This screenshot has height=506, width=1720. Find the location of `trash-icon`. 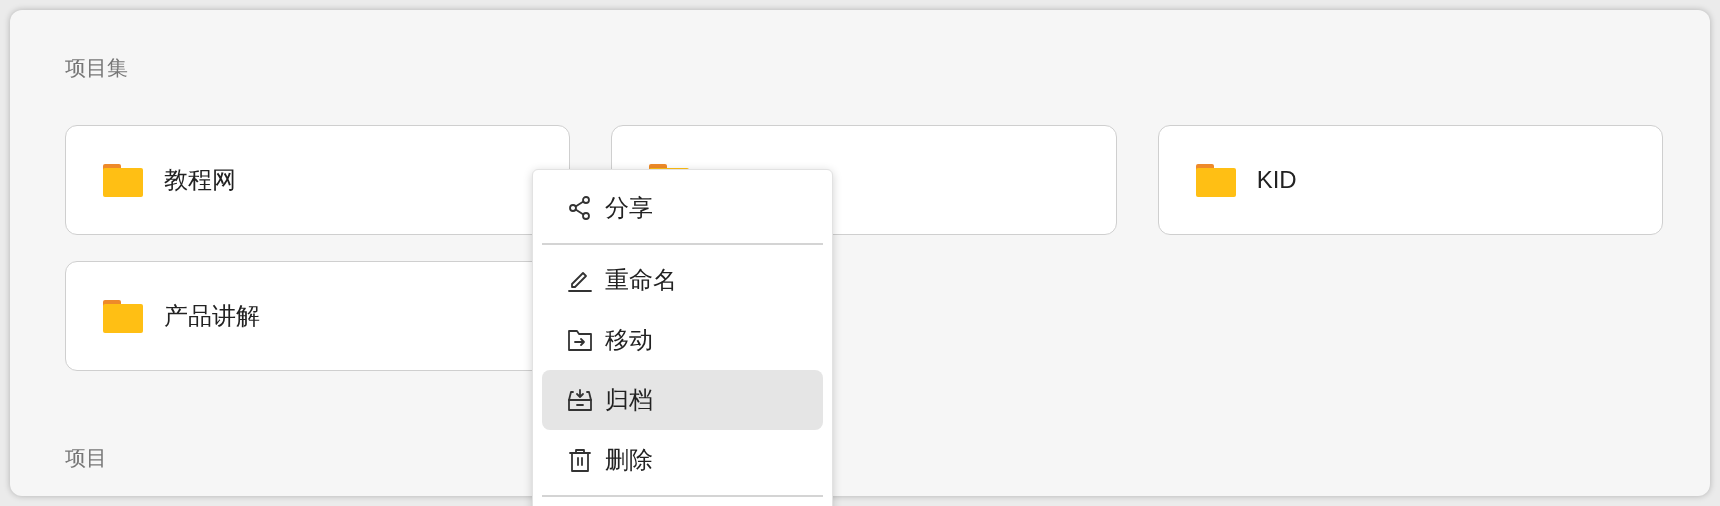

trash-icon is located at coordinates (580, 460).